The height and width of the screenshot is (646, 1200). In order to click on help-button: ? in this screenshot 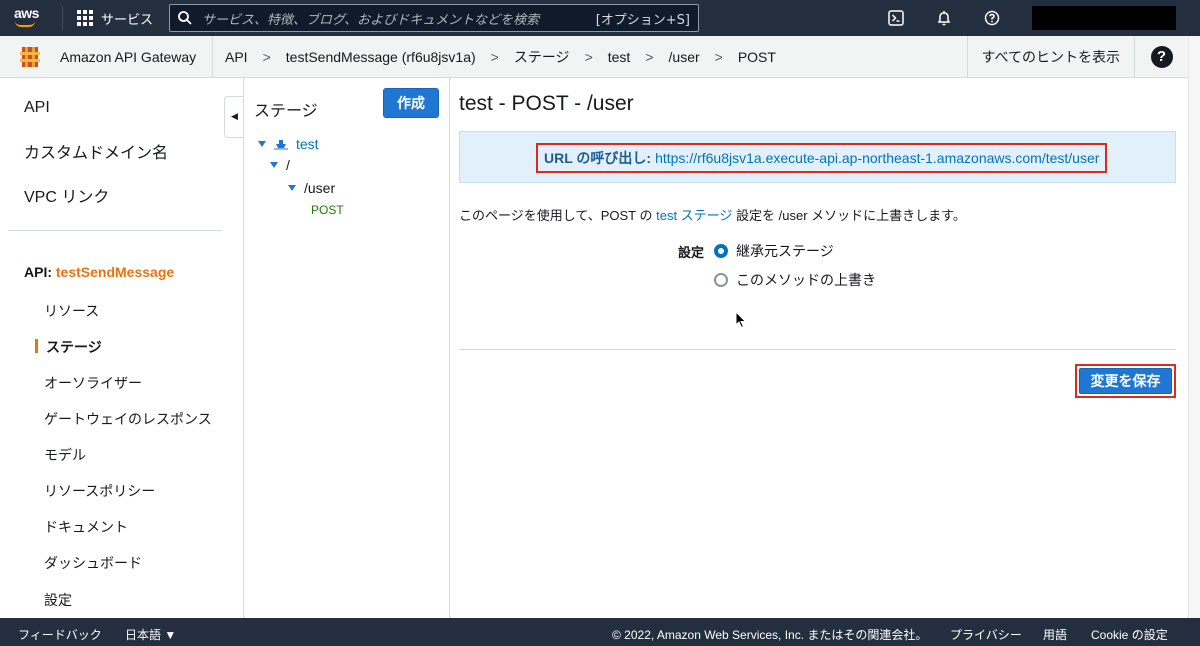, I will do `click(1161, 56)`.